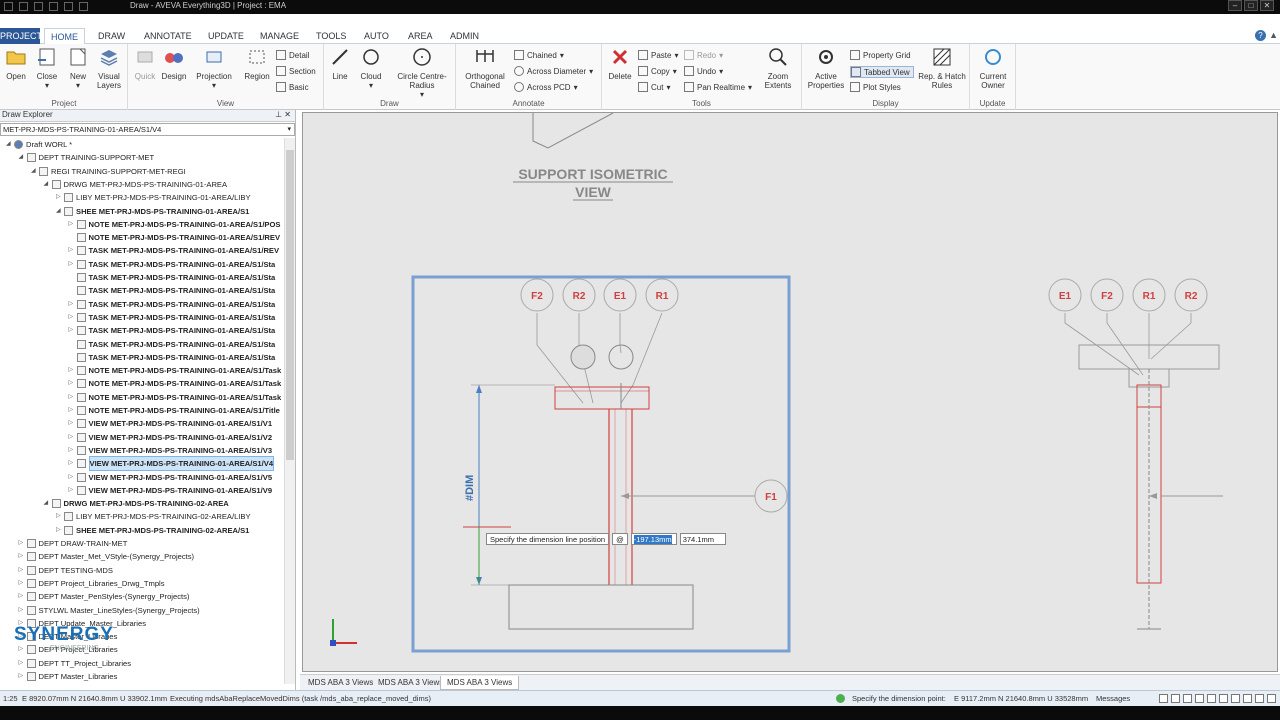 The width and height of the screenshot is (1280, 720). Describe the element at coordinates (145, 63) in the screenshot. I see `quick-button: Quick` at that location.